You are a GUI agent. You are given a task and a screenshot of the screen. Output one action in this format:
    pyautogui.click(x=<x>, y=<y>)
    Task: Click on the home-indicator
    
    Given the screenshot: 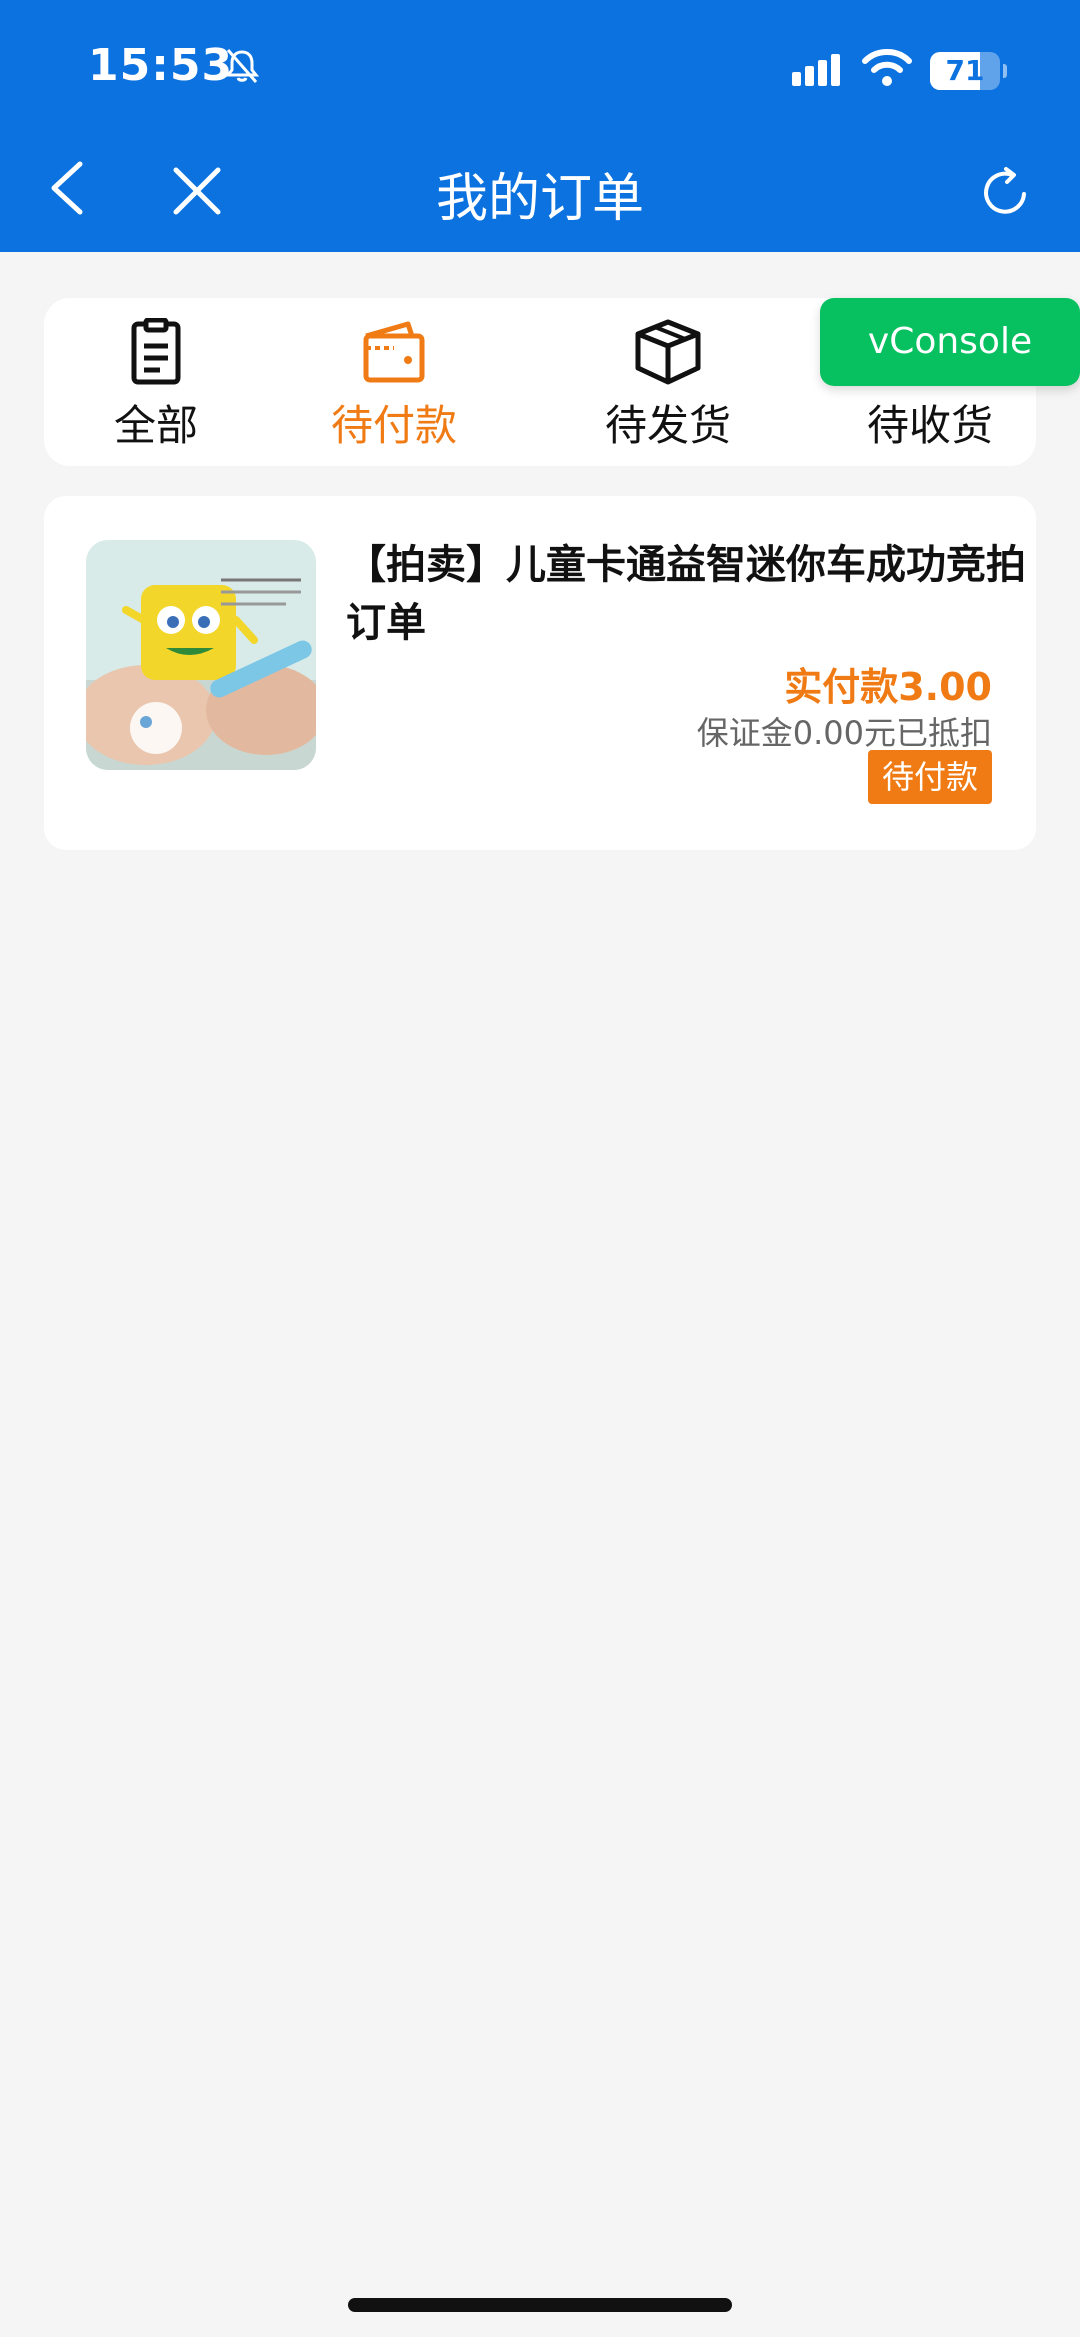 What is the action you would take?
    pyautogui.click(x=540, y=2305)
    